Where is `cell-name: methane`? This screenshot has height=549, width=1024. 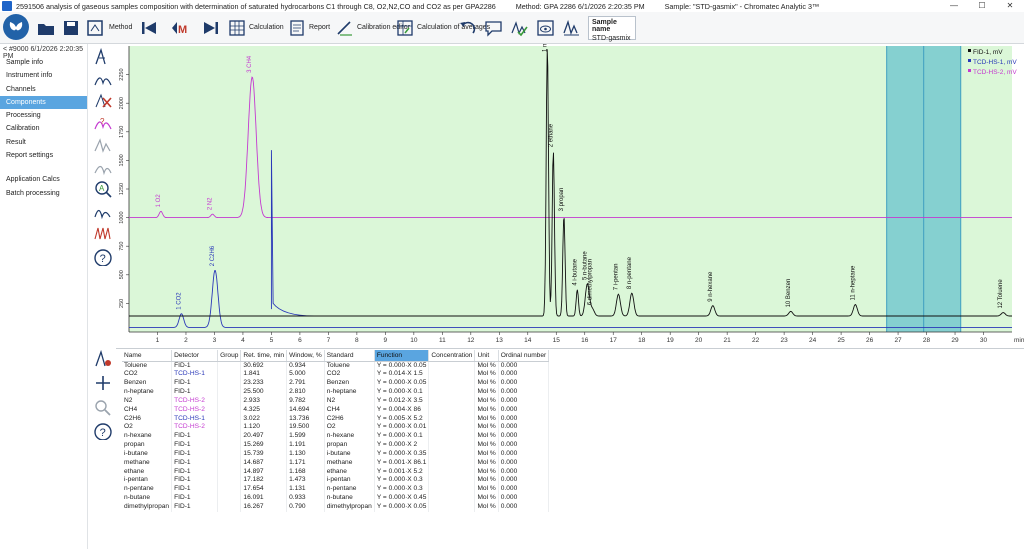
cell-name: methane is located at coordinates (147, 463).